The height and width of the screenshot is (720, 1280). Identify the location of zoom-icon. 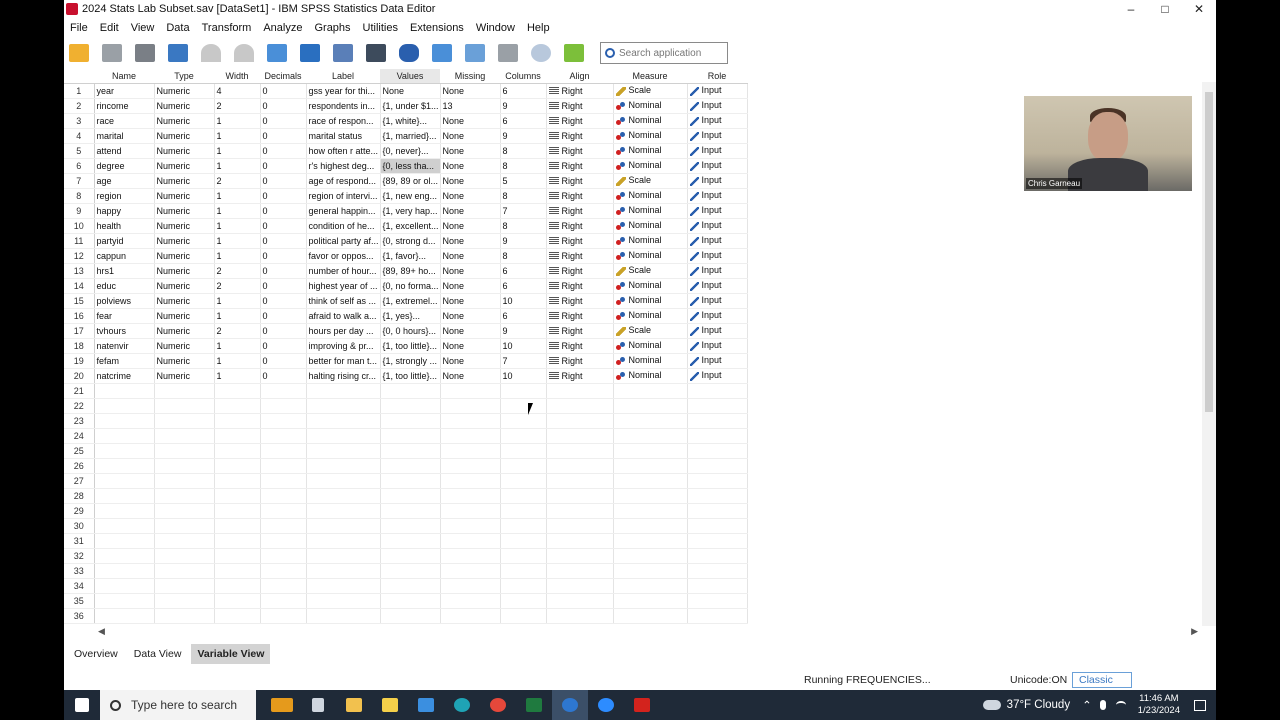
(606, 705).